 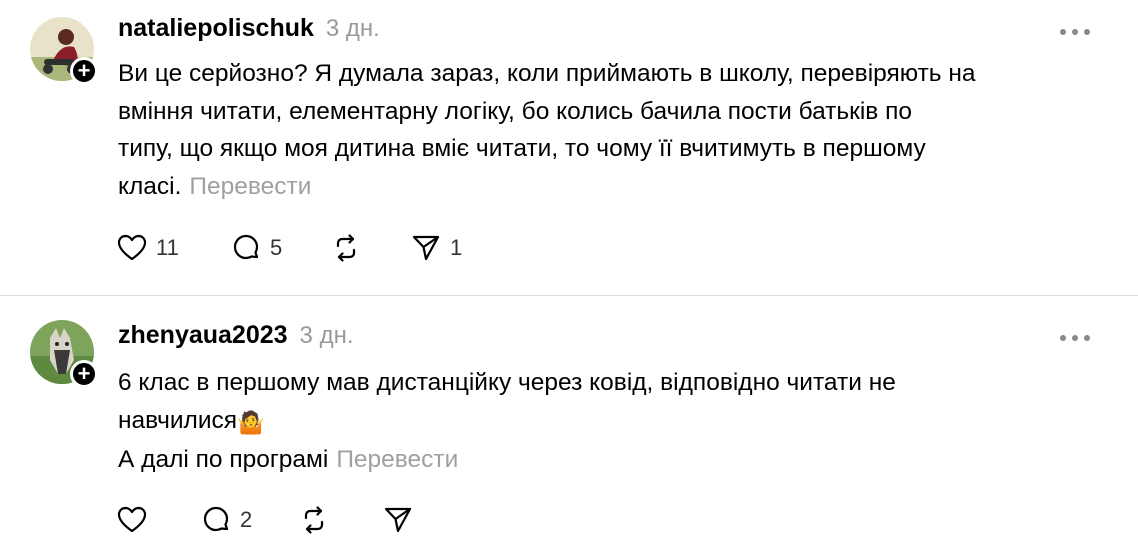 I want to click on reply-count: 2, so click(x=246, y=519).